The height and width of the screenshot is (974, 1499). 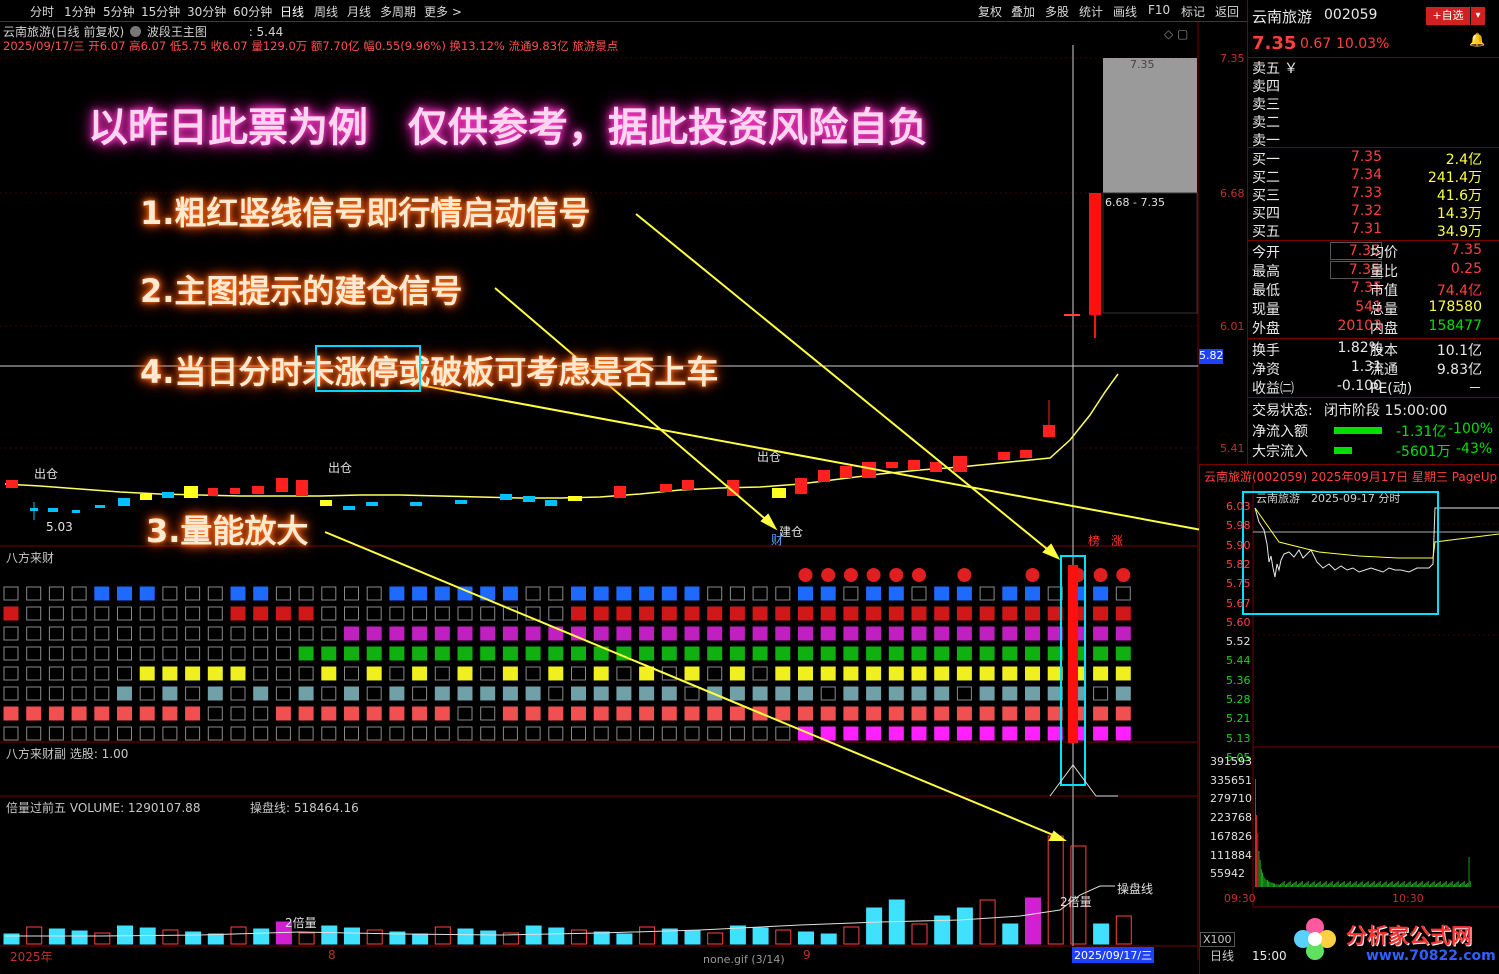 What do you see at coordinates (1232, 58) in the screenshot?
I see `price-tick: 7.35` at bounding box center [1232, 58].